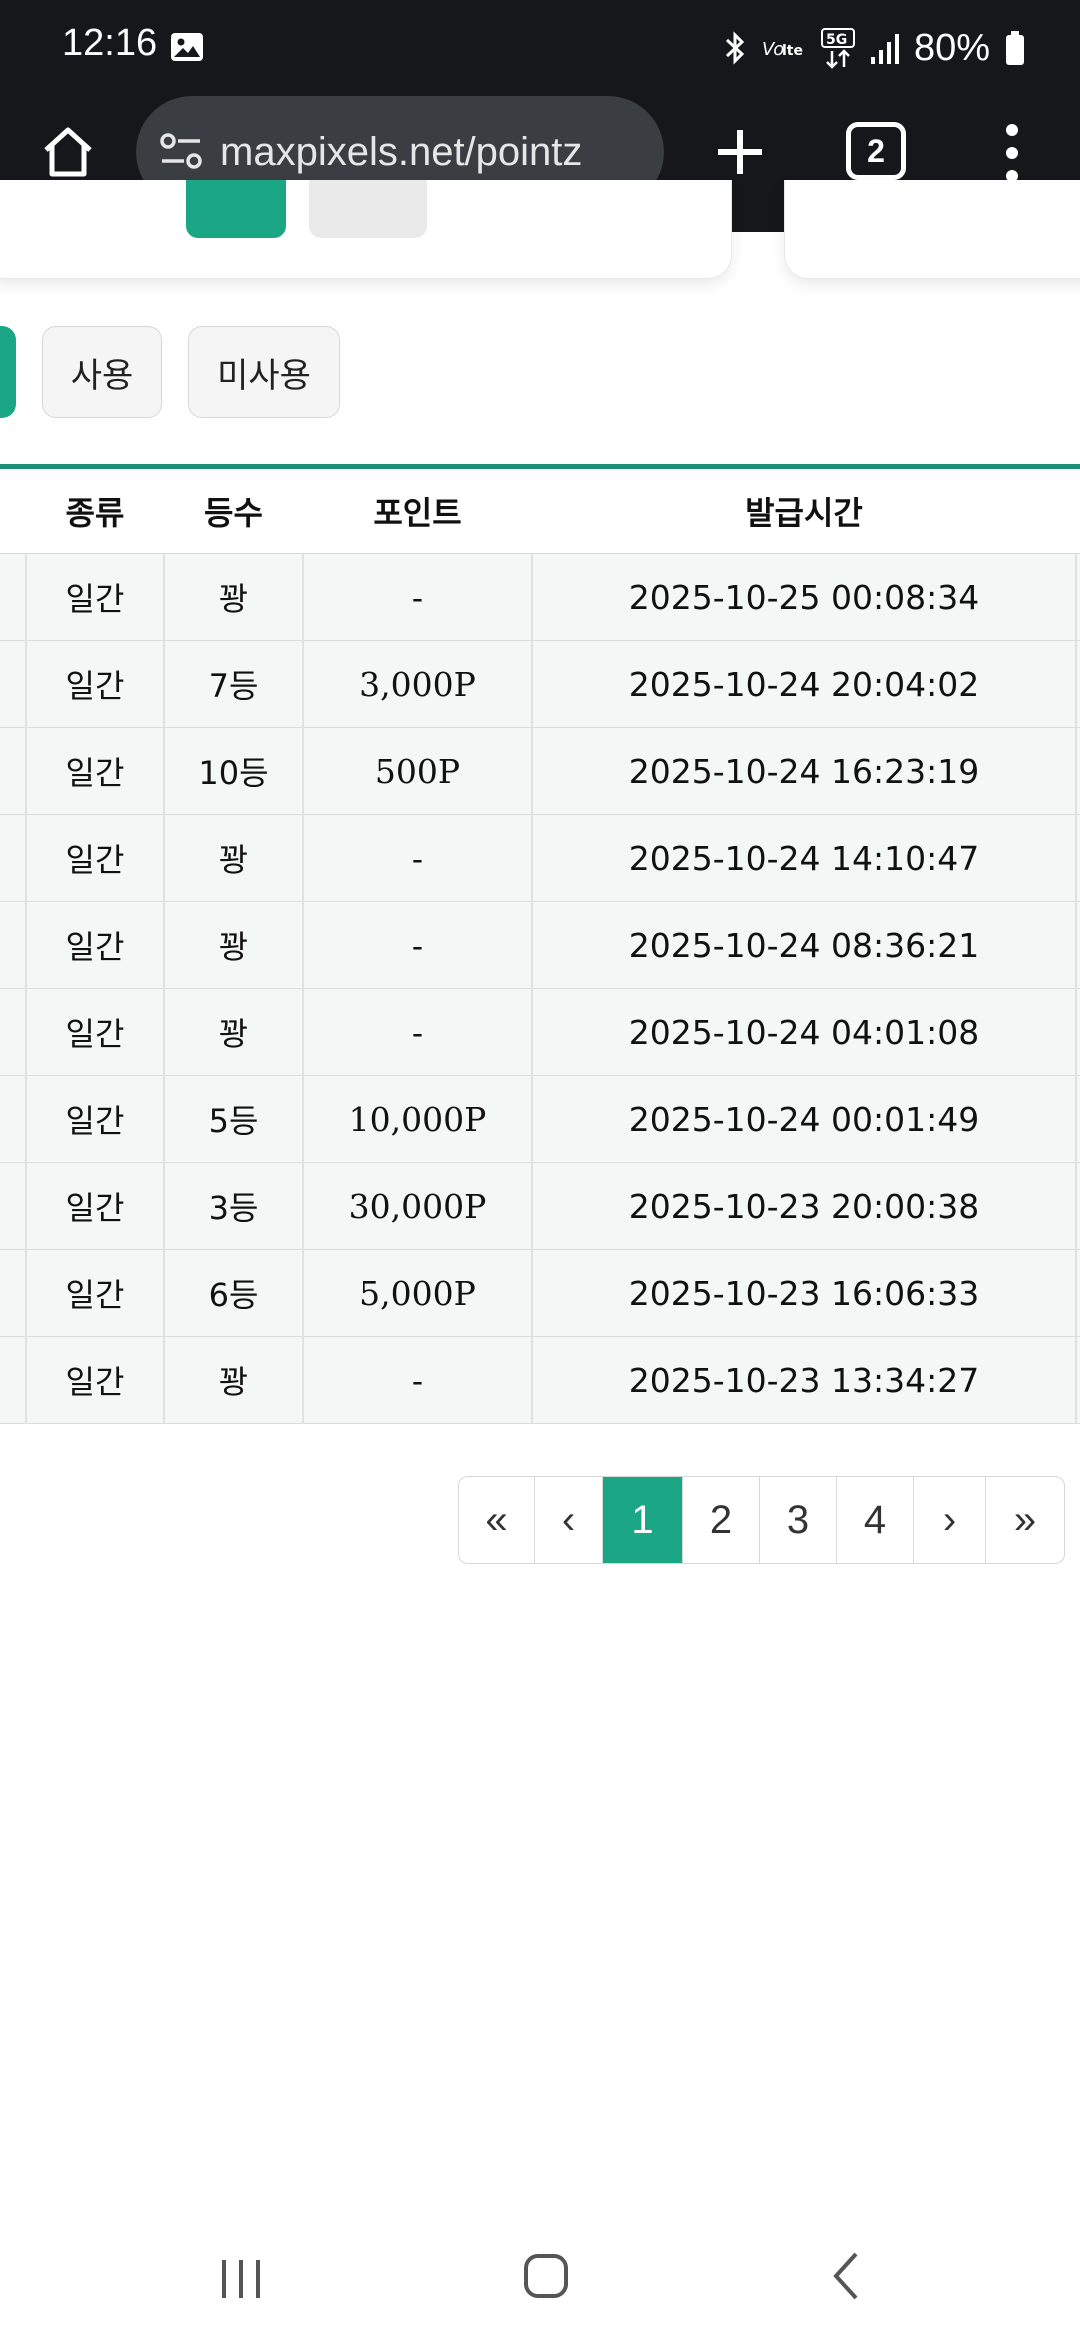 This screenshot has width=1080, height=2340. What do you see at coordinates (187, 47) in the screenshot?
I see `gallery-icon` at bounding box center [187, 47].